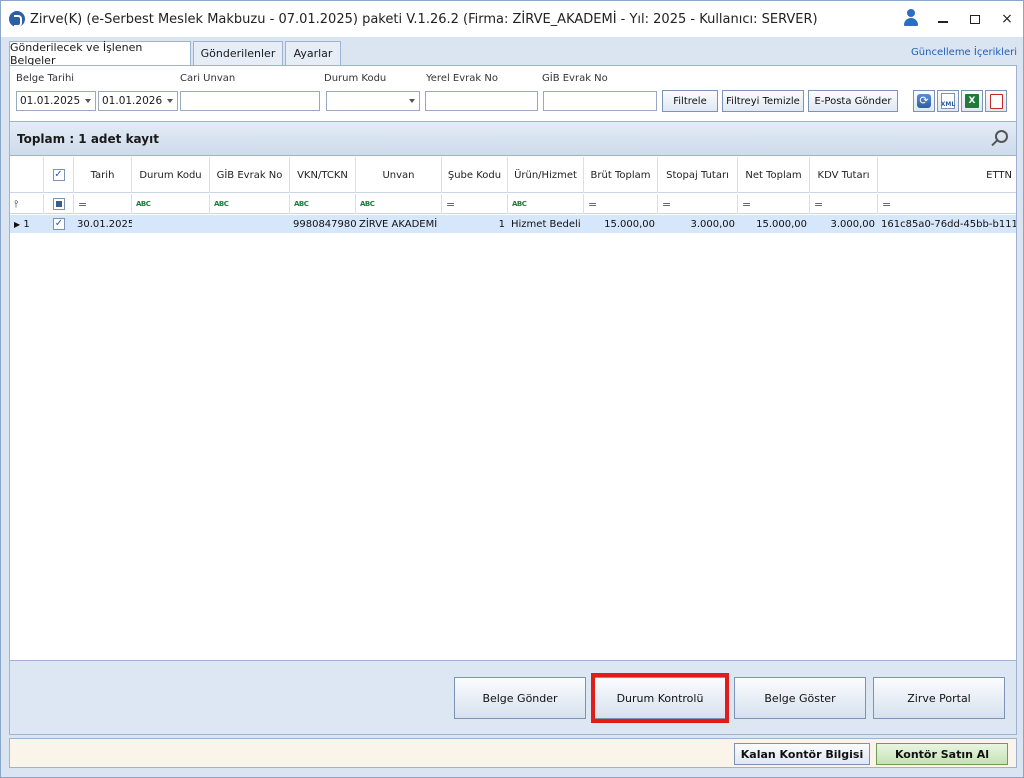 This screenshot has width=1024, height=778. Describe the element at coordinates (698, 175) in the screenshot. I see `col-stopaj-tutari: Stopaj Tutarı` at that location.